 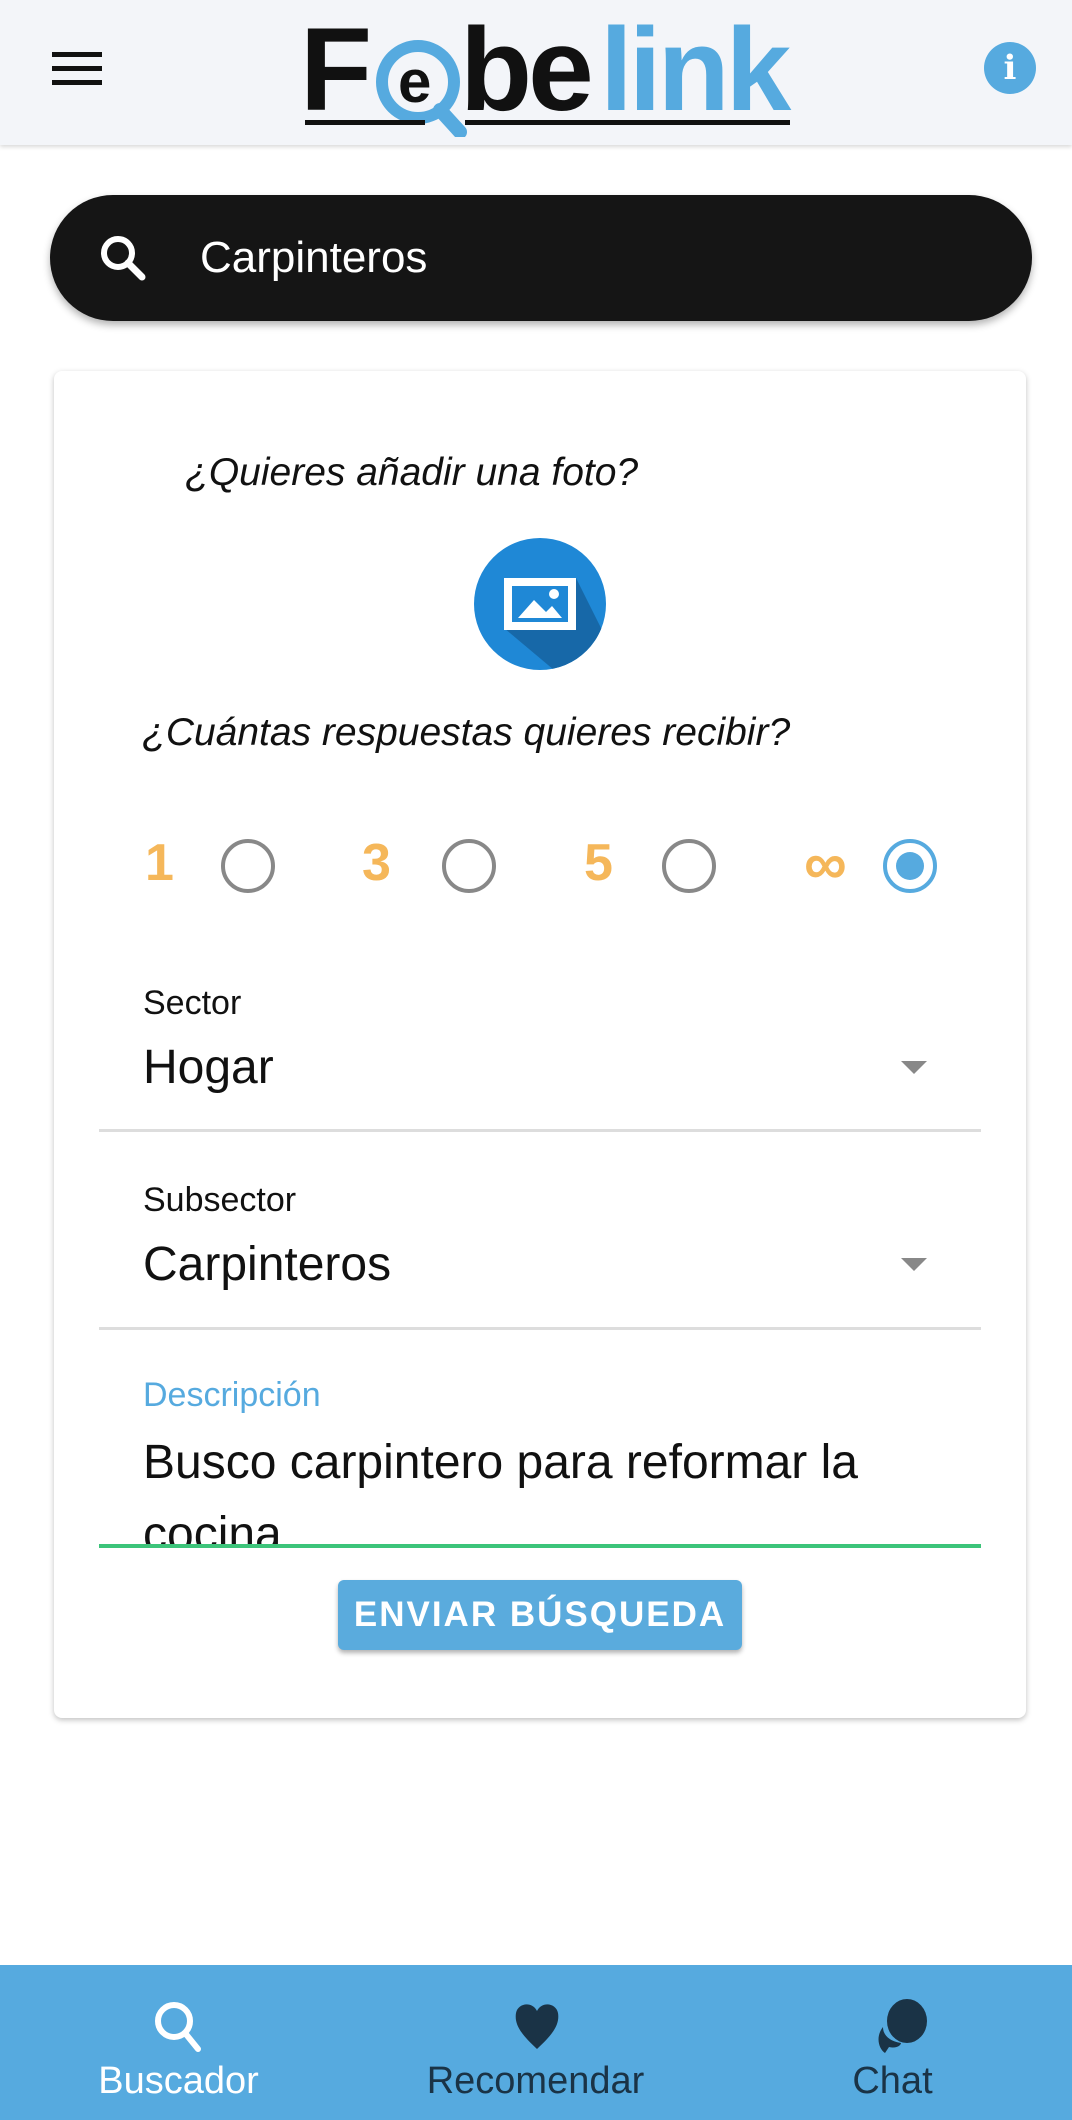 What do you see at coordinates (334, 70) in the screenshot?
I see `svg-text: F` at bounding box center [334, 70].